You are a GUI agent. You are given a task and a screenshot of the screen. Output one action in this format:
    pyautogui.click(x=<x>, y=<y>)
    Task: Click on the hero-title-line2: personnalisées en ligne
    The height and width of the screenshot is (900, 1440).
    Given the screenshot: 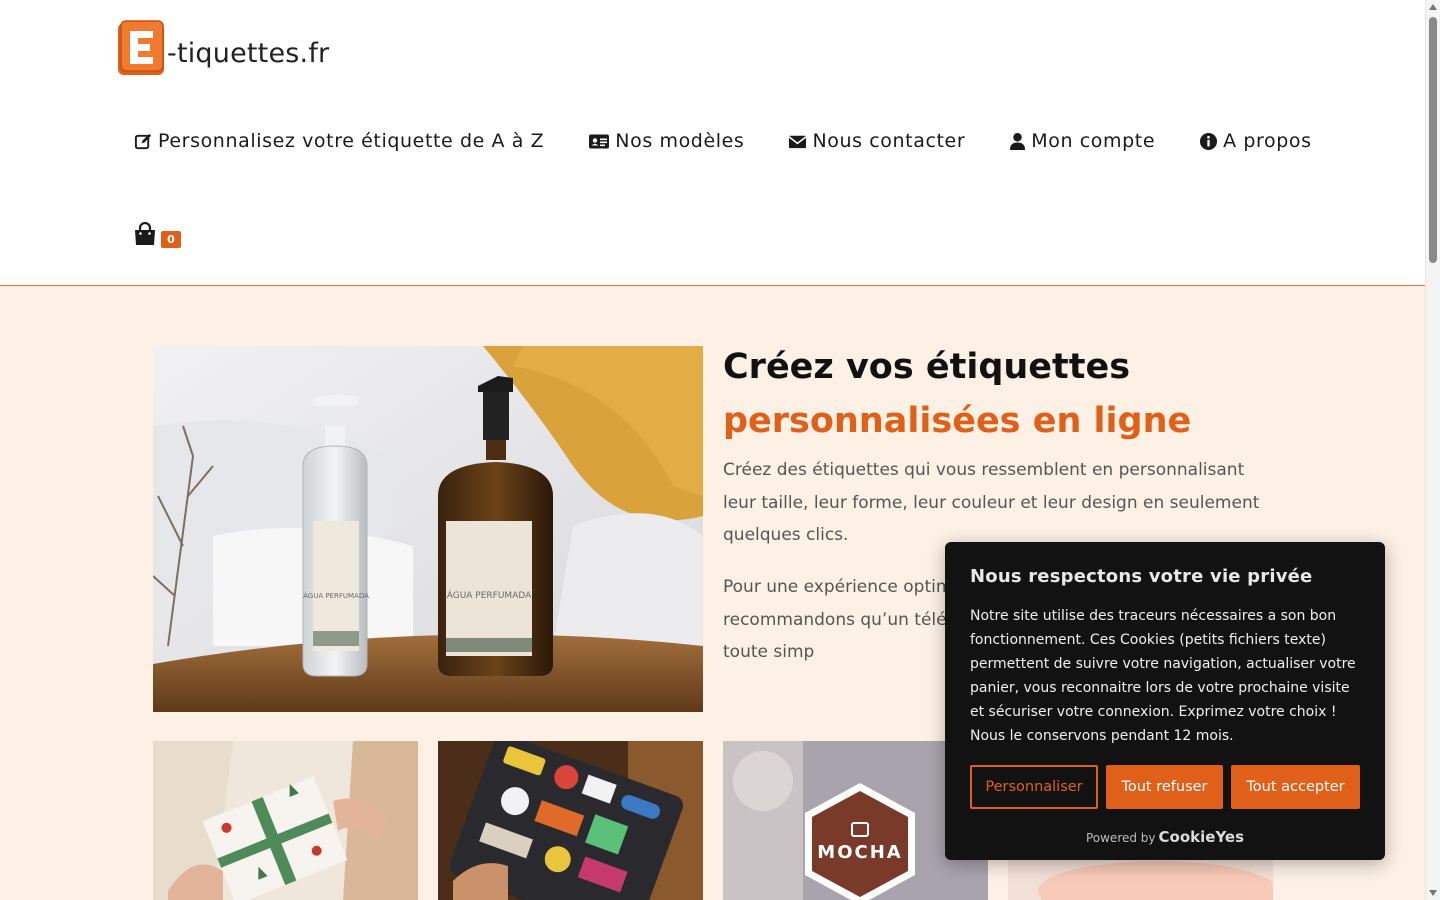 What is the action you would take?
    pyautogui.click(x=957, y=421)
    